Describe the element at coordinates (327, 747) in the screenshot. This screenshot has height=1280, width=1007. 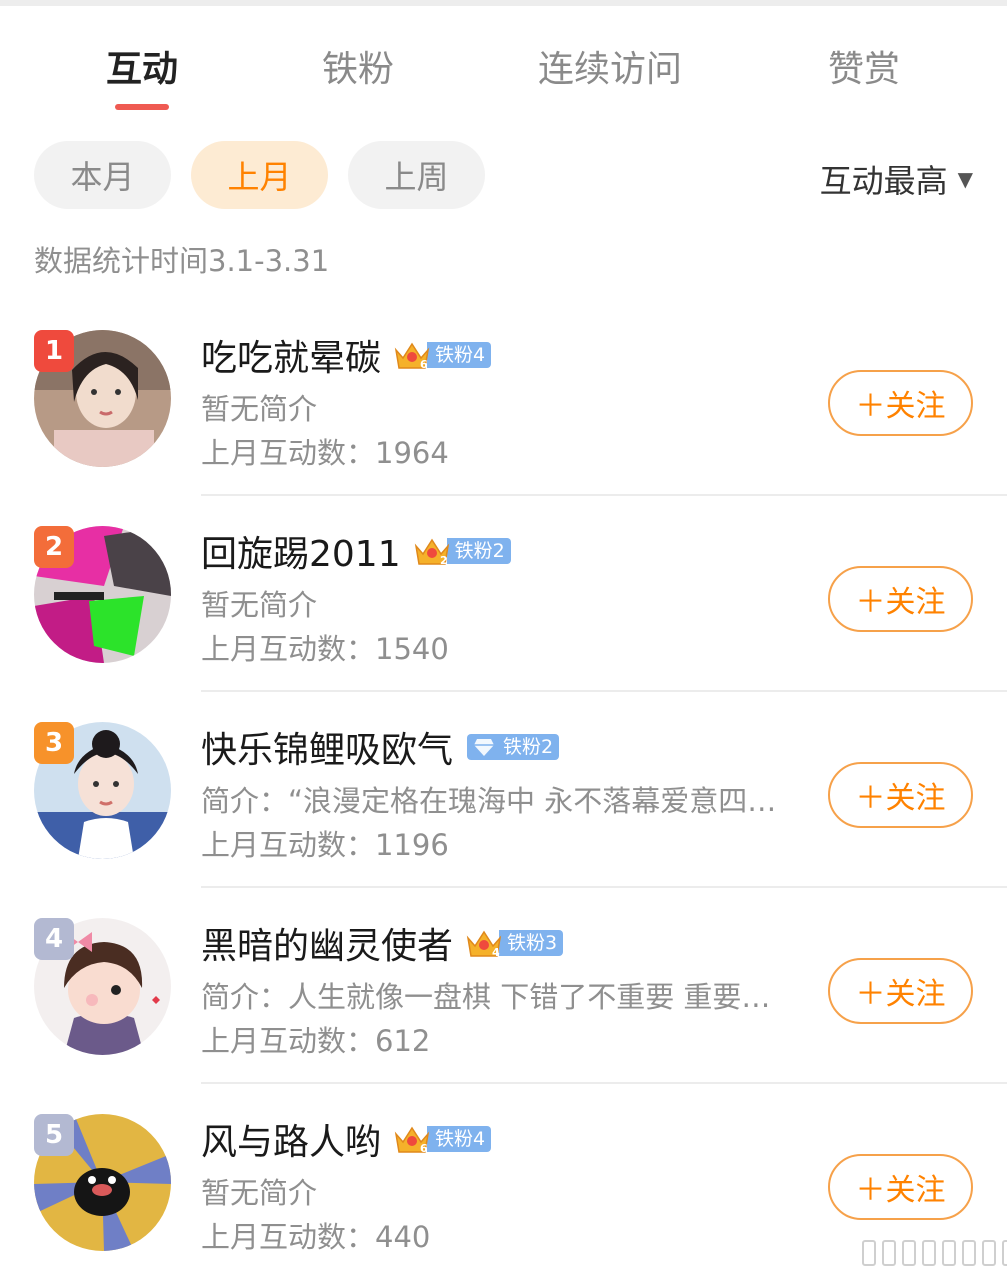
I see `user-name: 快乐锦鲤吸欧气` at that location.